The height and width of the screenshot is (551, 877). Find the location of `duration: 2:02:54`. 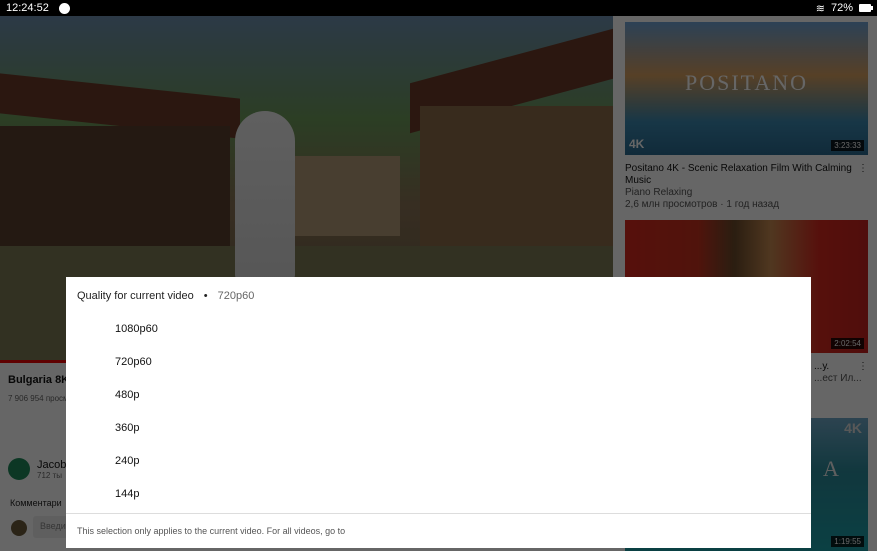

duration: 2:02:54 is located at coordinates (847, 343).